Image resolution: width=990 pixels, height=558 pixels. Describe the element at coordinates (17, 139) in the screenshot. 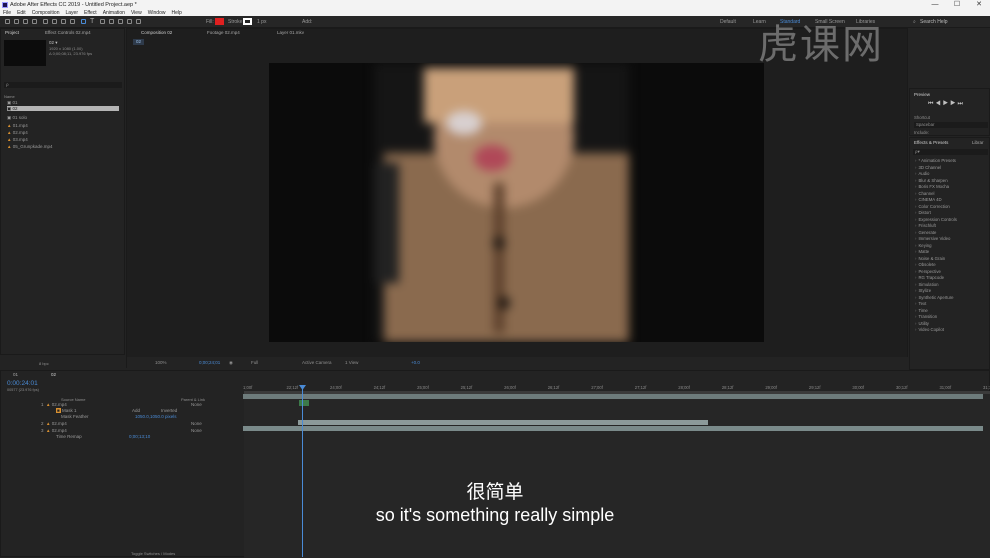

I see `list-item: ▲ 03.mp4` at that location.